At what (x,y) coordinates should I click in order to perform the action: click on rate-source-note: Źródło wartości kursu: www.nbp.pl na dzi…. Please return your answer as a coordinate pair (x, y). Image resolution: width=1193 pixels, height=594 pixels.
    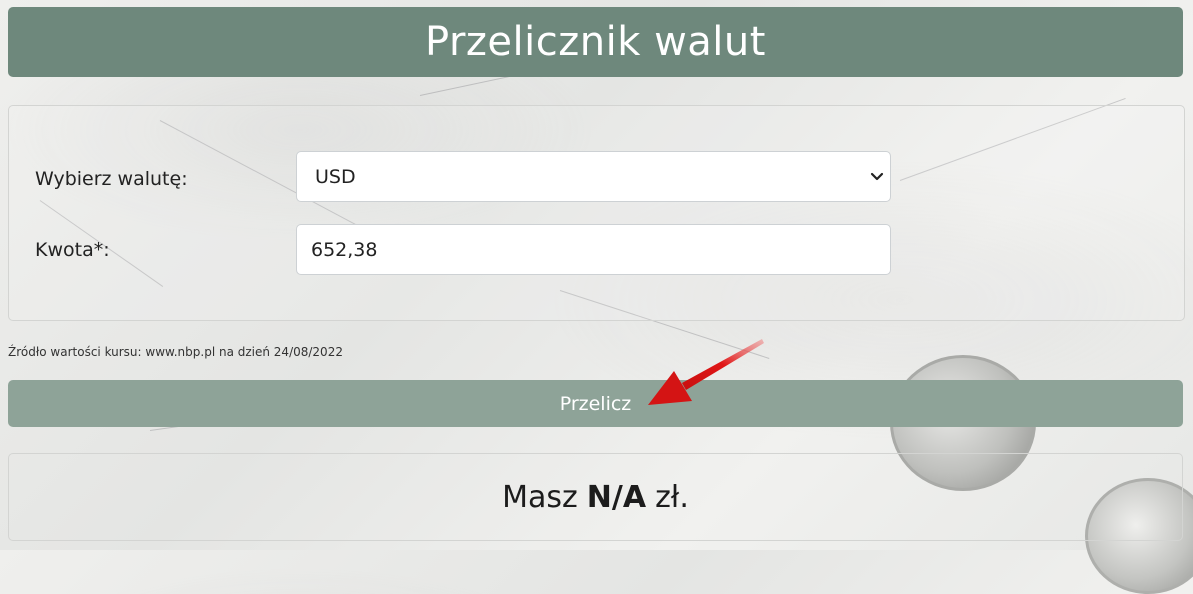
    Looking at the image, I should click on (175, 352).